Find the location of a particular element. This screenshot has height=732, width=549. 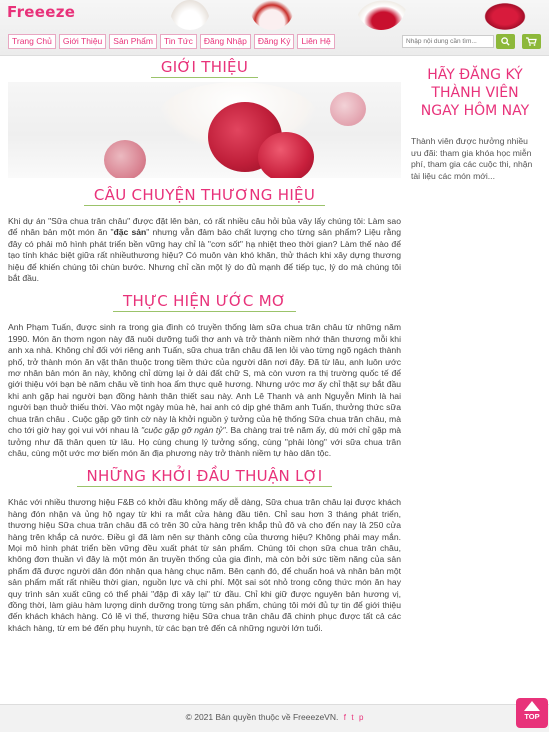

search-button is located at coordinates (505, 41).